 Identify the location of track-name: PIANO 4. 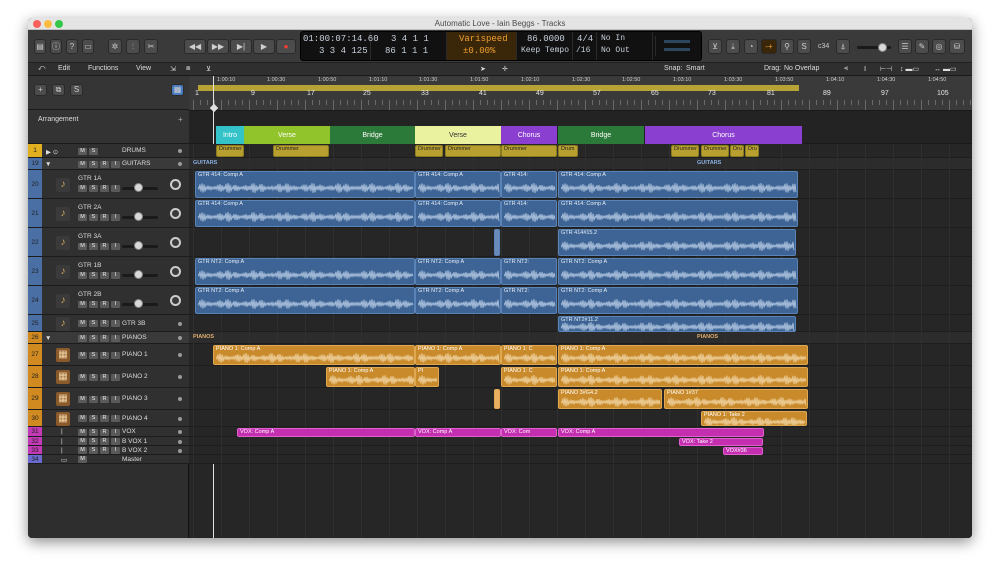
(135, 418).